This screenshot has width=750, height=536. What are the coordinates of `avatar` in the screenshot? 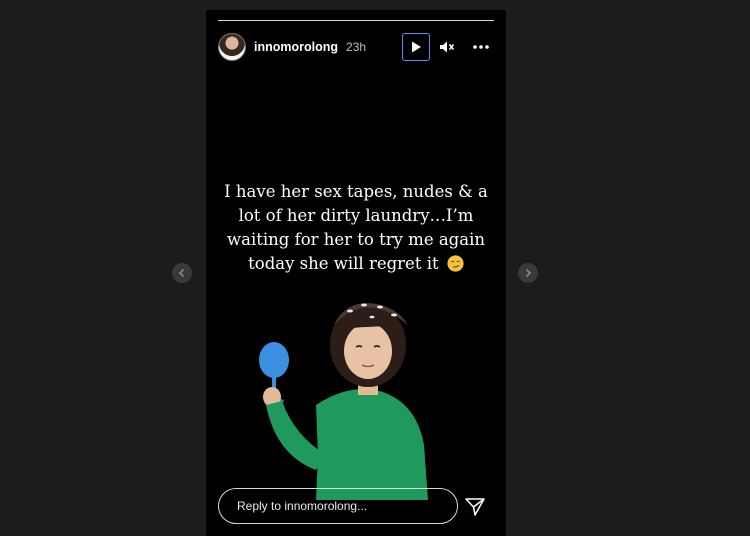 It's located at (232, 47).